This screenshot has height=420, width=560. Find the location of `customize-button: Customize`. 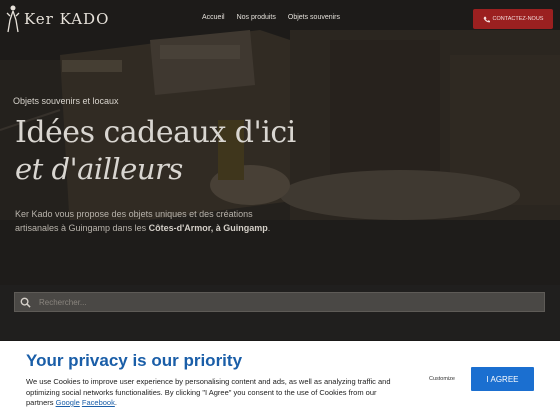

customize-button: Customize is located at coordinates (442, 379).